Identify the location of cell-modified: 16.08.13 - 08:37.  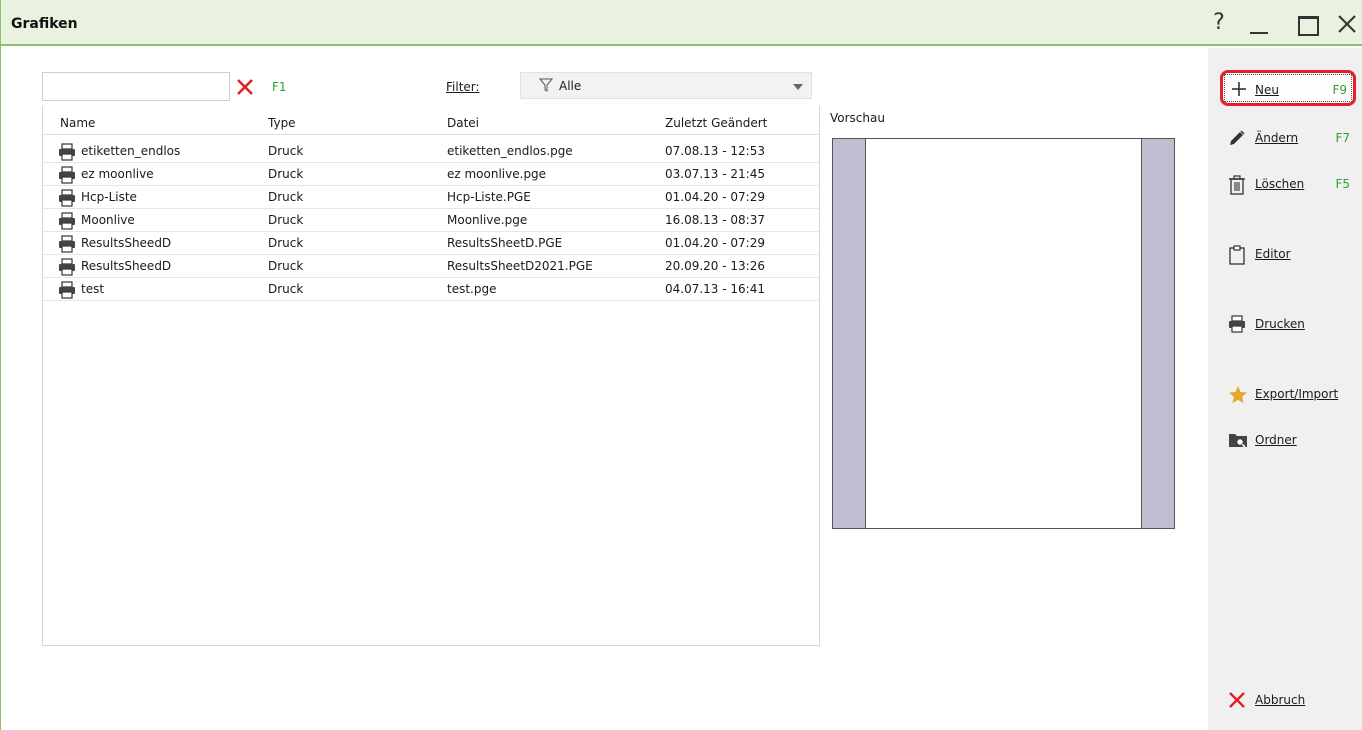
(715, 220).